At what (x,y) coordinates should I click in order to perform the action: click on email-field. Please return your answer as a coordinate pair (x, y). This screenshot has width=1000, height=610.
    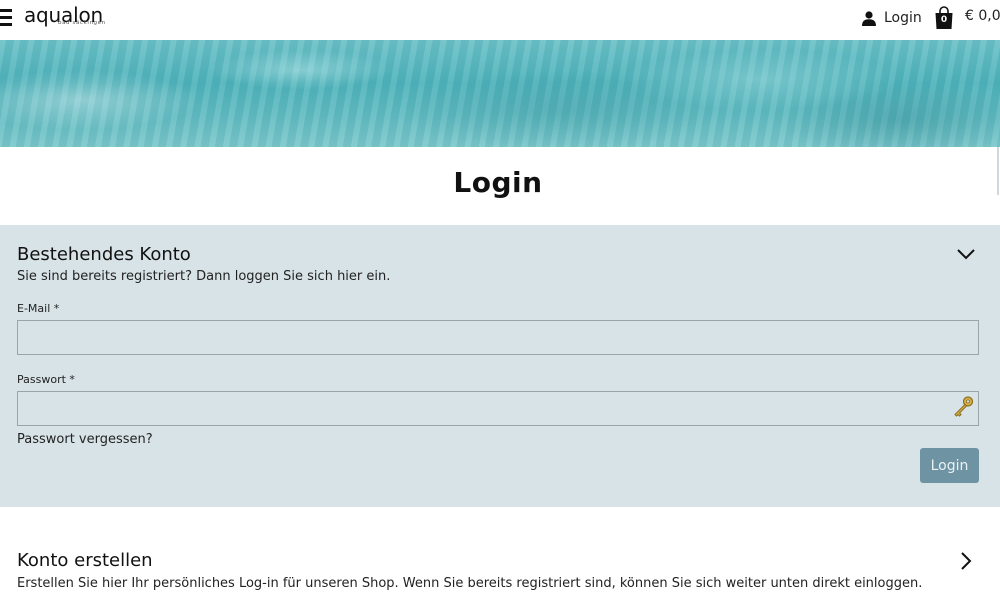
    Looking at the image, I should click on (498, 337).